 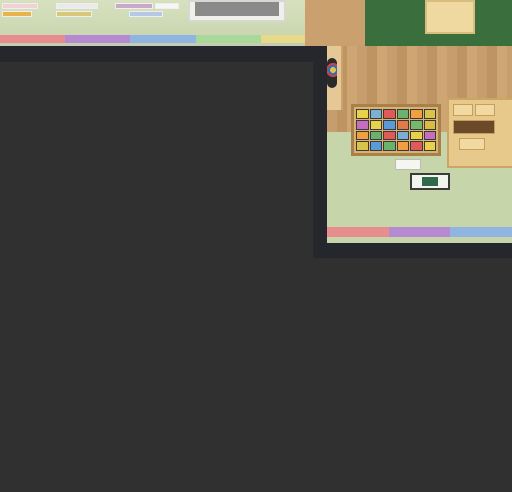 I want to click on grey-rug, so click(x=237, y=11).